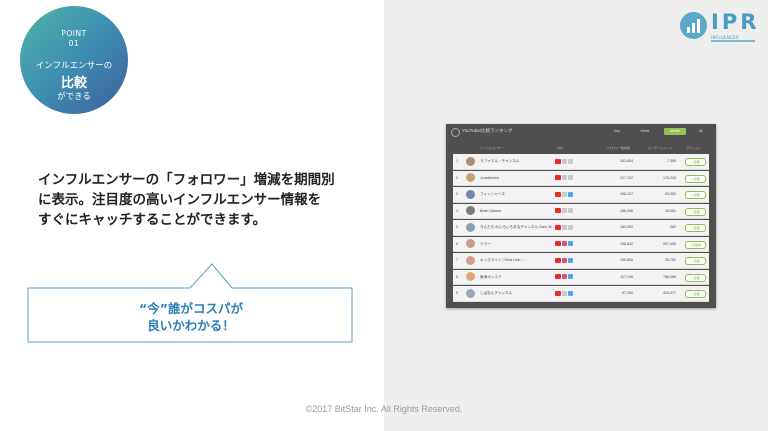  Describe the element at coordinates (191, 317) in the screenshot. I see `callout-text: “今”誰がコスパが 良いかわかる！` at that location.